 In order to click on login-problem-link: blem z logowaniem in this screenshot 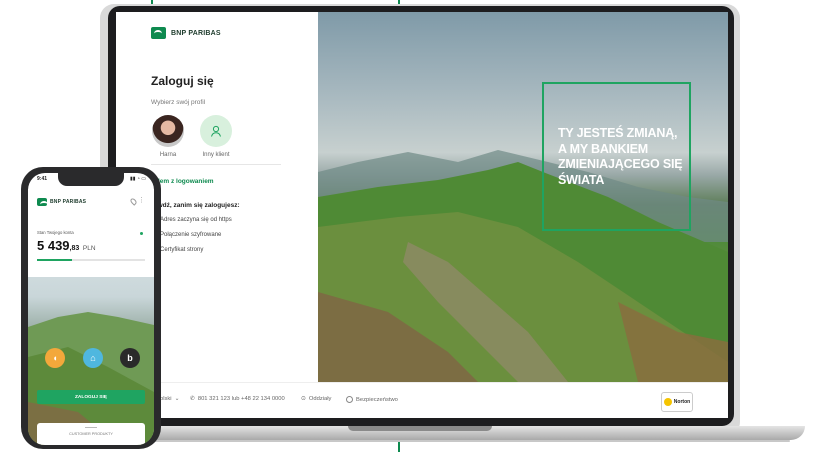, I will do `click(184, 181)`.